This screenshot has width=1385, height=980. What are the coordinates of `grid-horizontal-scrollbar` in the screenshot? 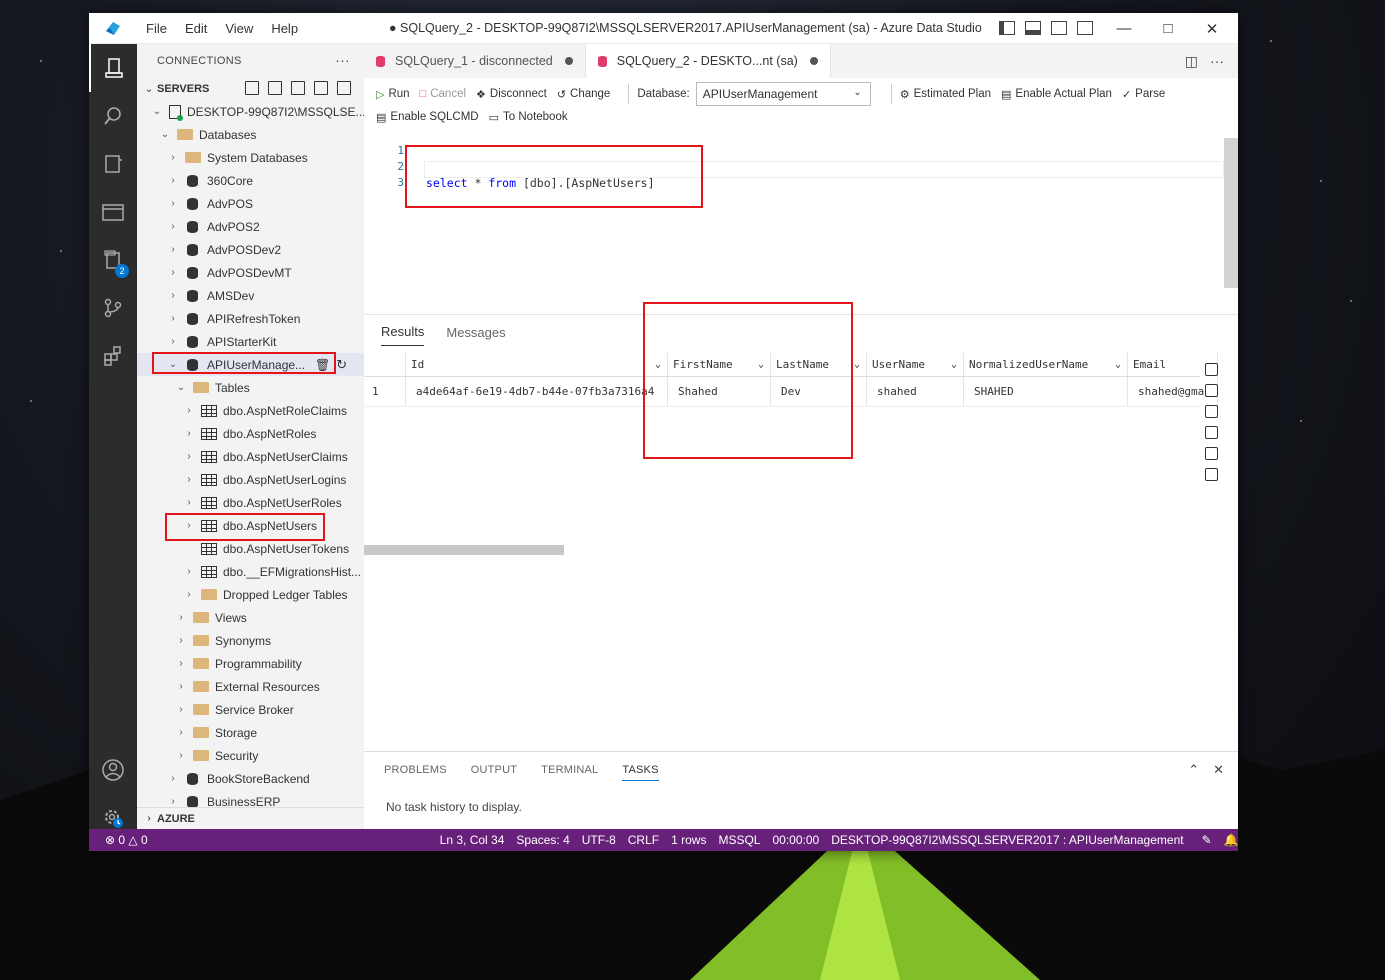 It's located at (464, 550).